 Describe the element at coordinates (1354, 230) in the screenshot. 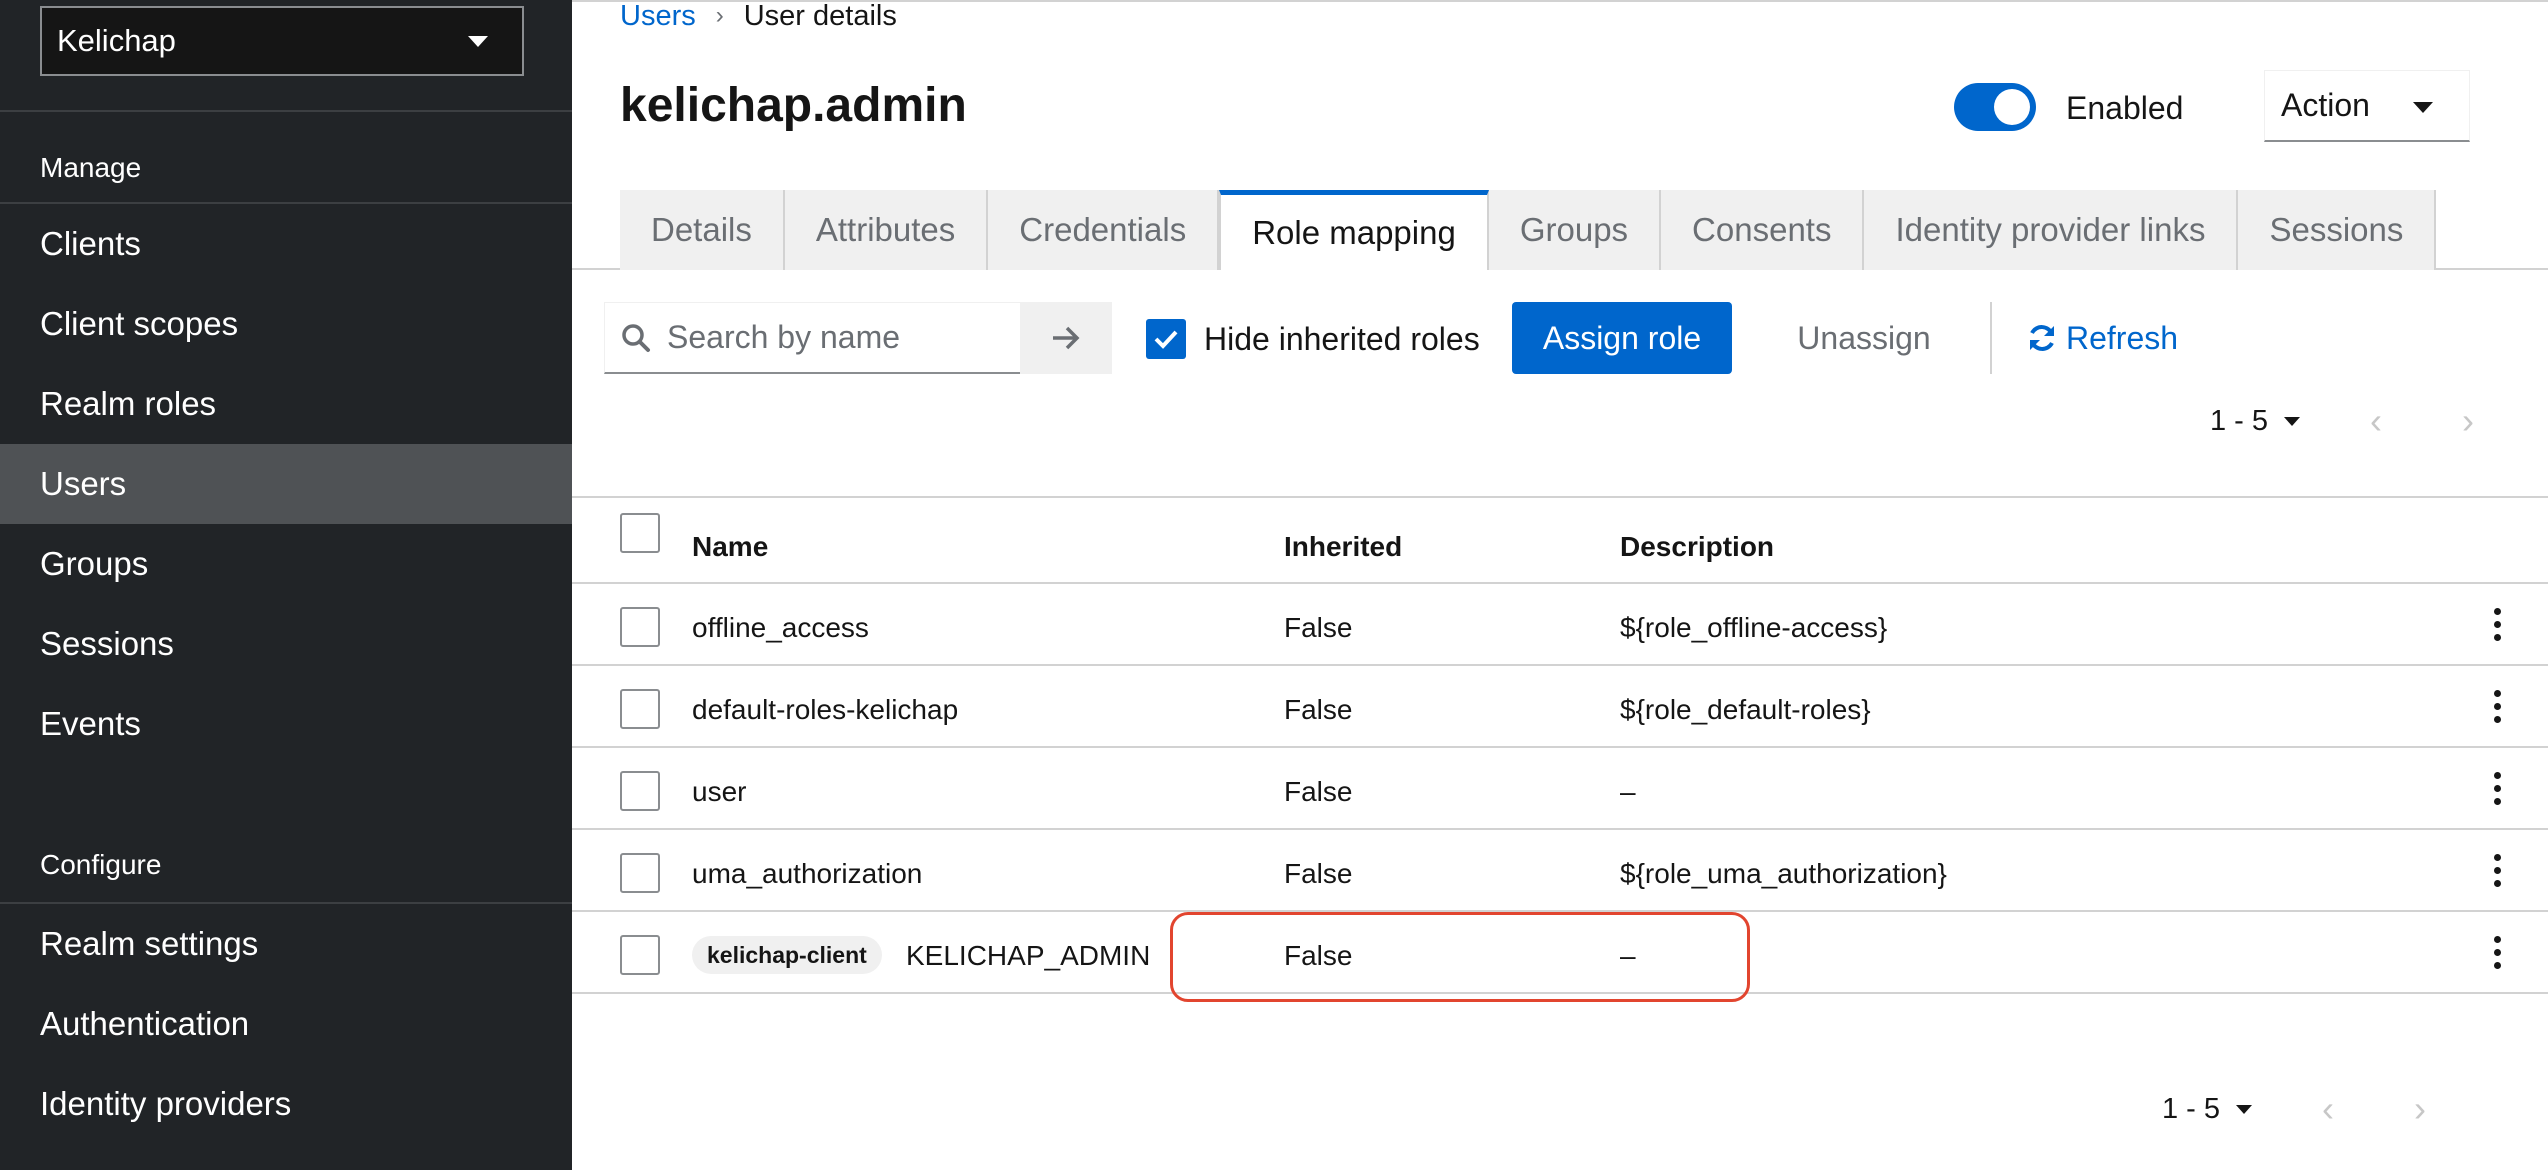

I see `tab-role-mapping: Role mapping` at that location.